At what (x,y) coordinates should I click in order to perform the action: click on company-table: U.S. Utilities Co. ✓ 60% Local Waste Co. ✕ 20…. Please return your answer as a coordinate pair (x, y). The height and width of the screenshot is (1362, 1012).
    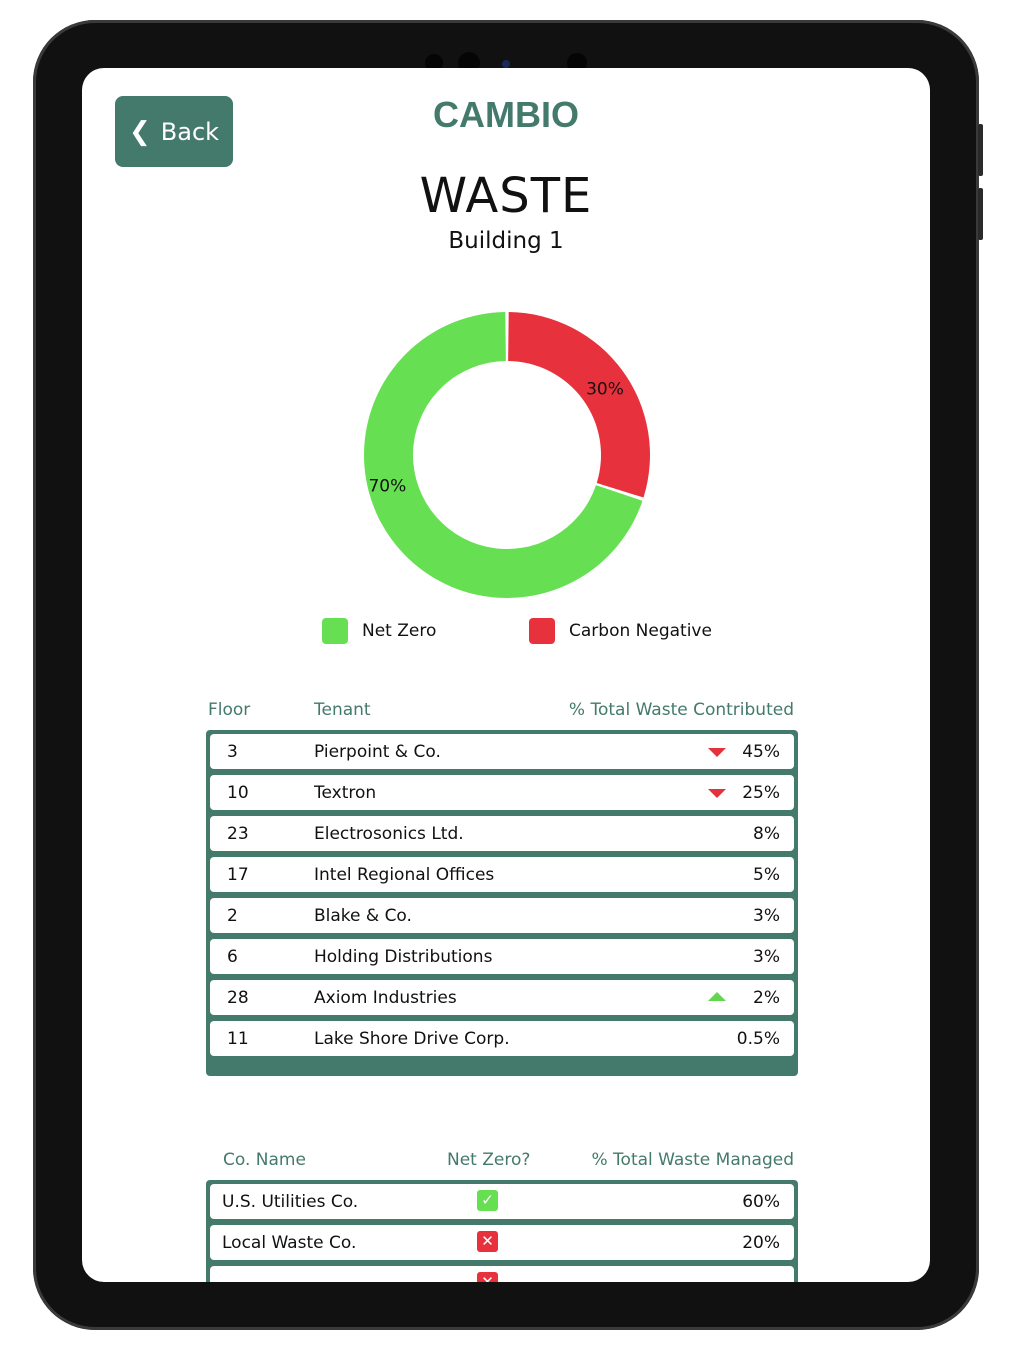
    Looking at the image, I should click on (502, 1231).